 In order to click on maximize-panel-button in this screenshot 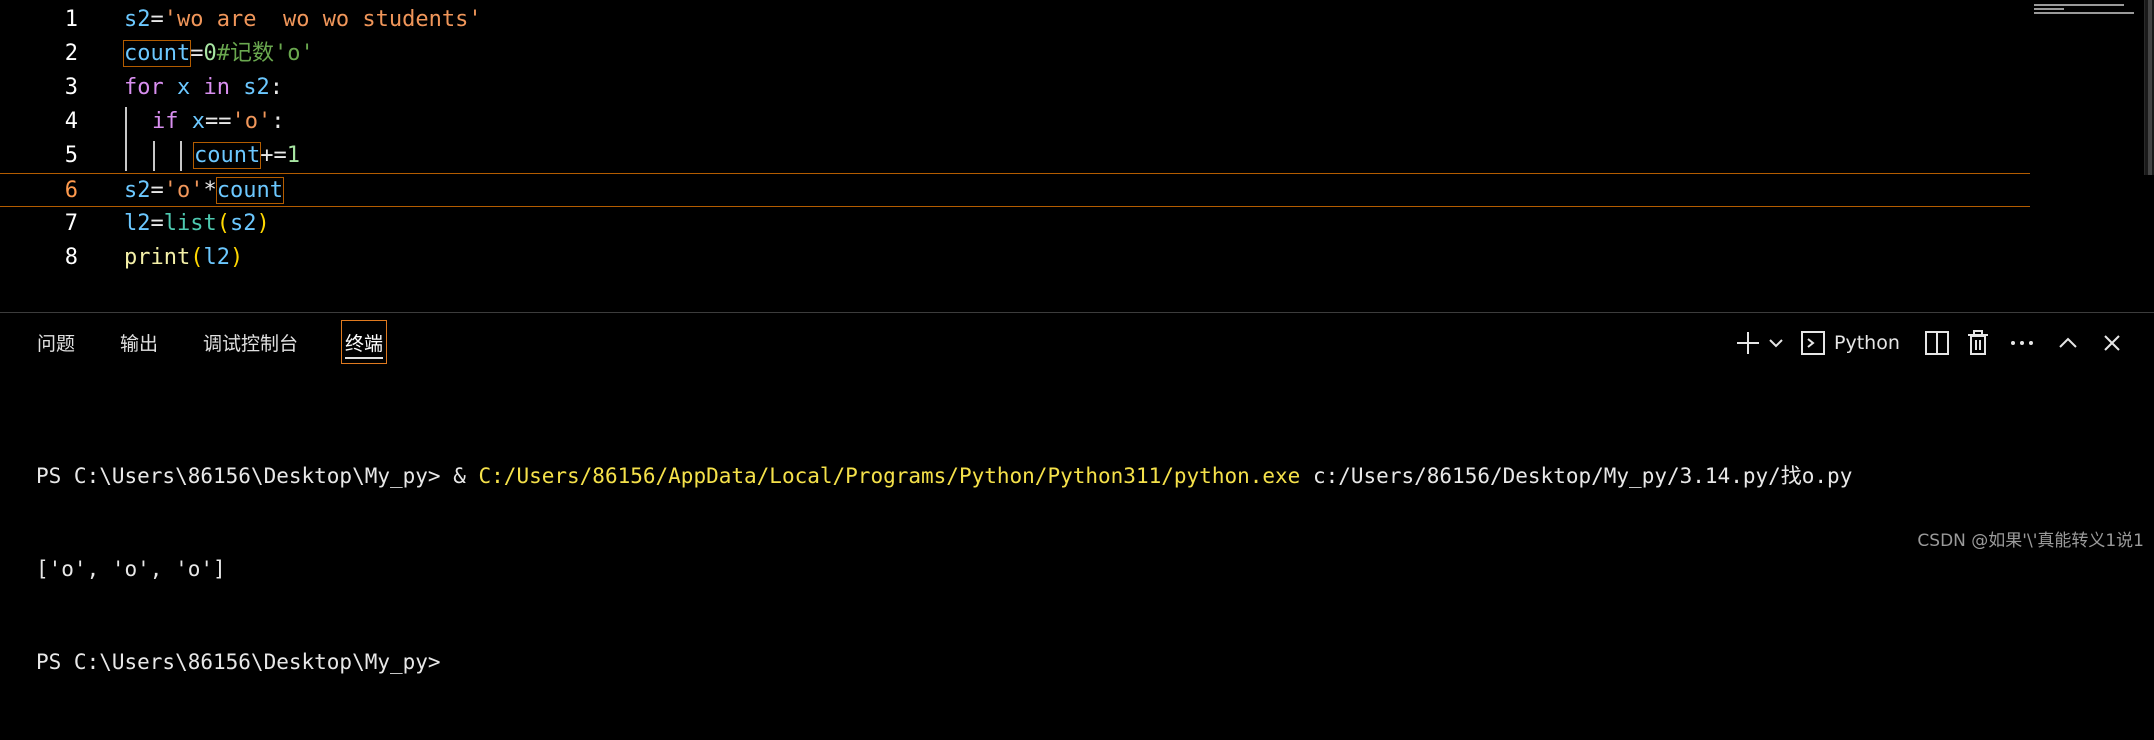, I will do `click(2068, 343)`.